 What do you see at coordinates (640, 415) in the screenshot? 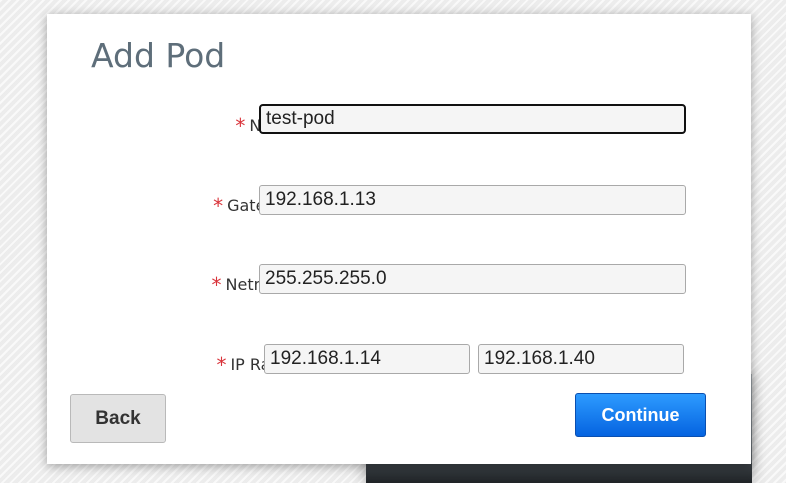
I see `continue-button: Continue` at bounding box center [640, 415].